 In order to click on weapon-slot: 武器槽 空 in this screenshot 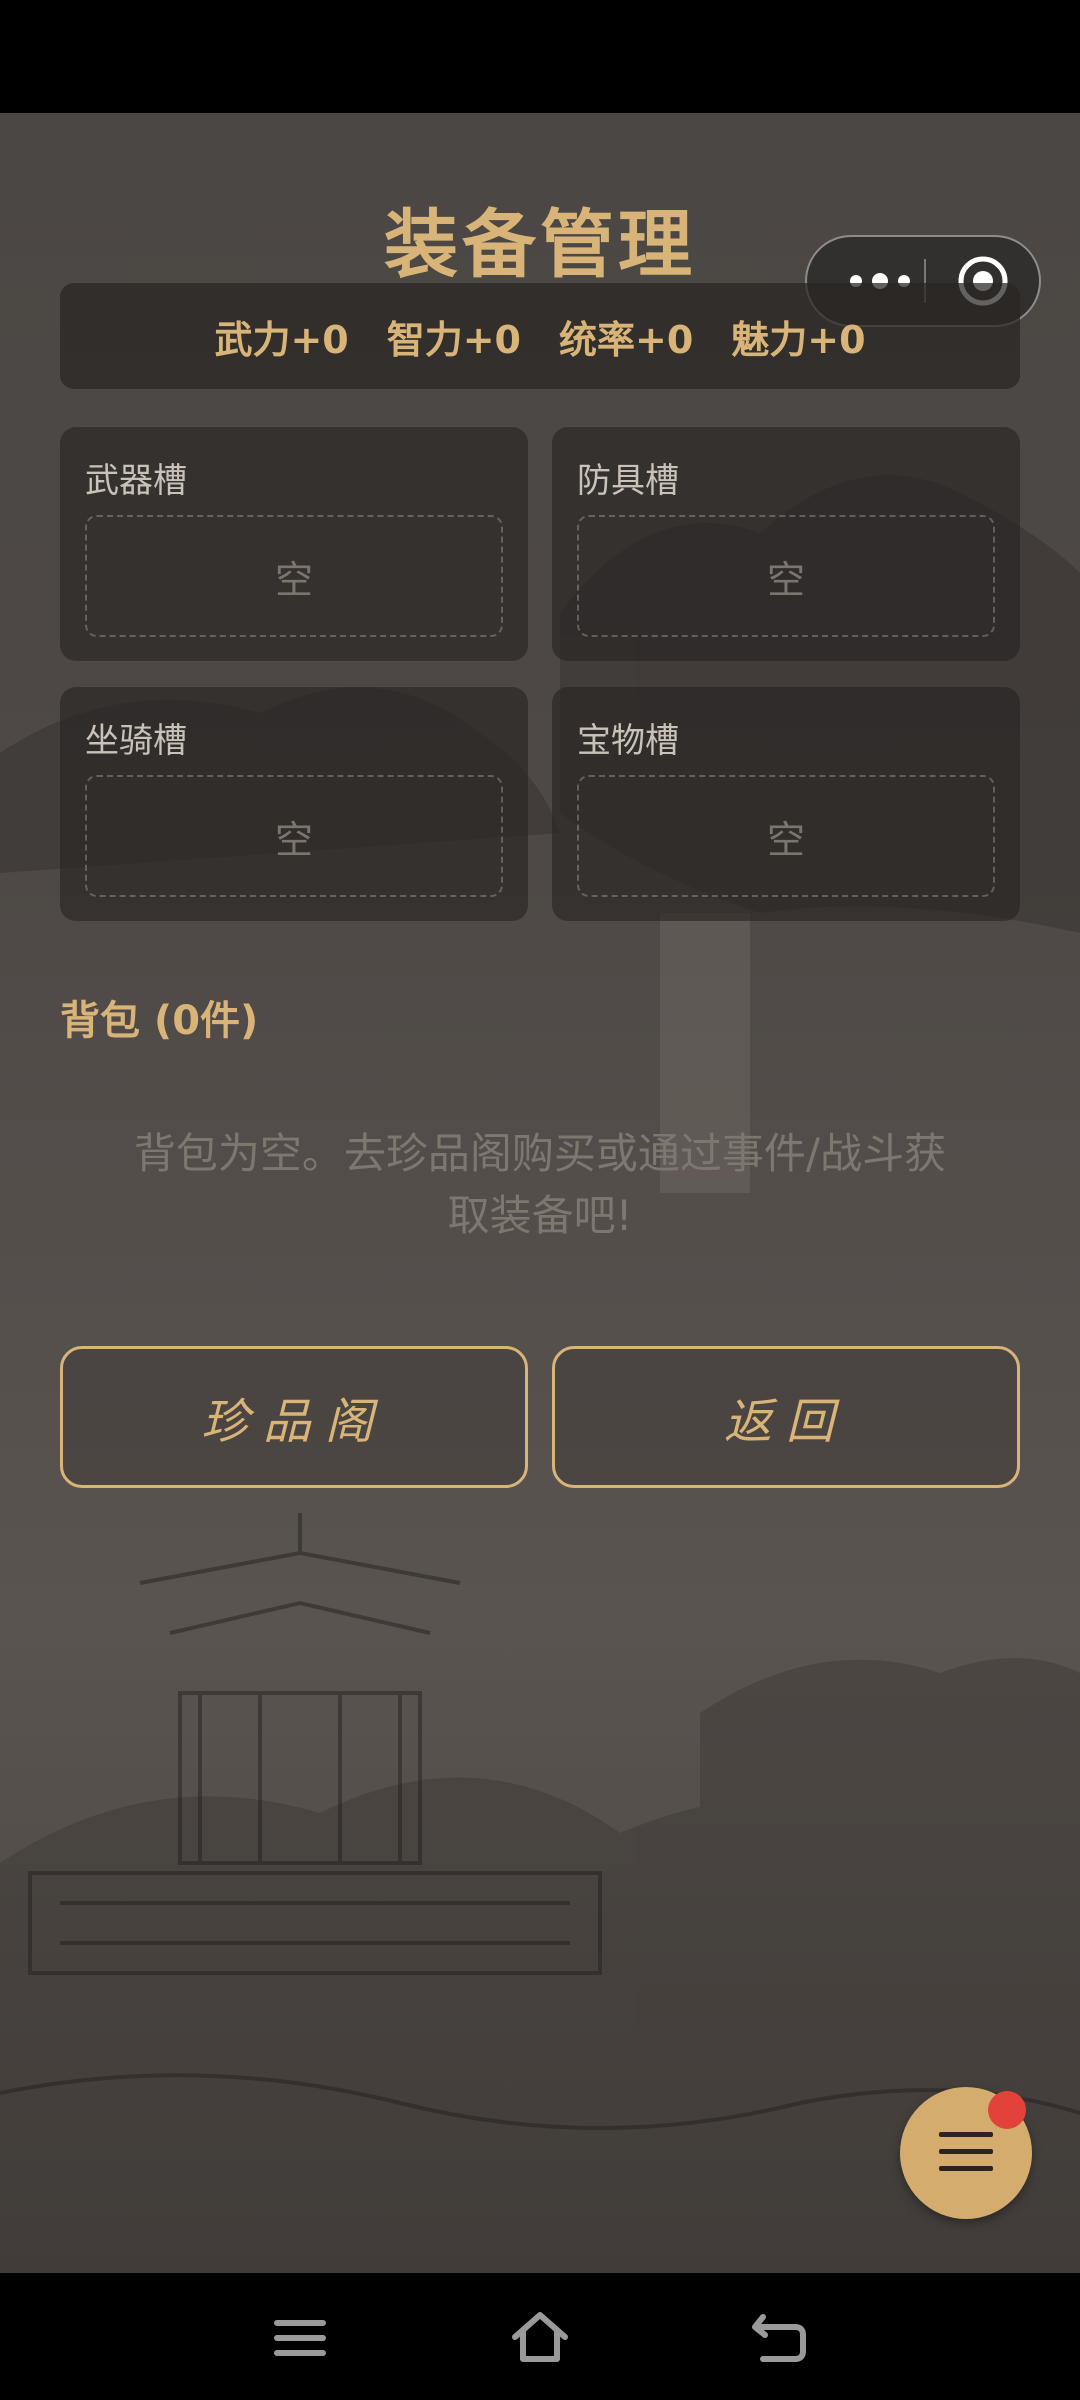, I will do `click(294, 544)`.